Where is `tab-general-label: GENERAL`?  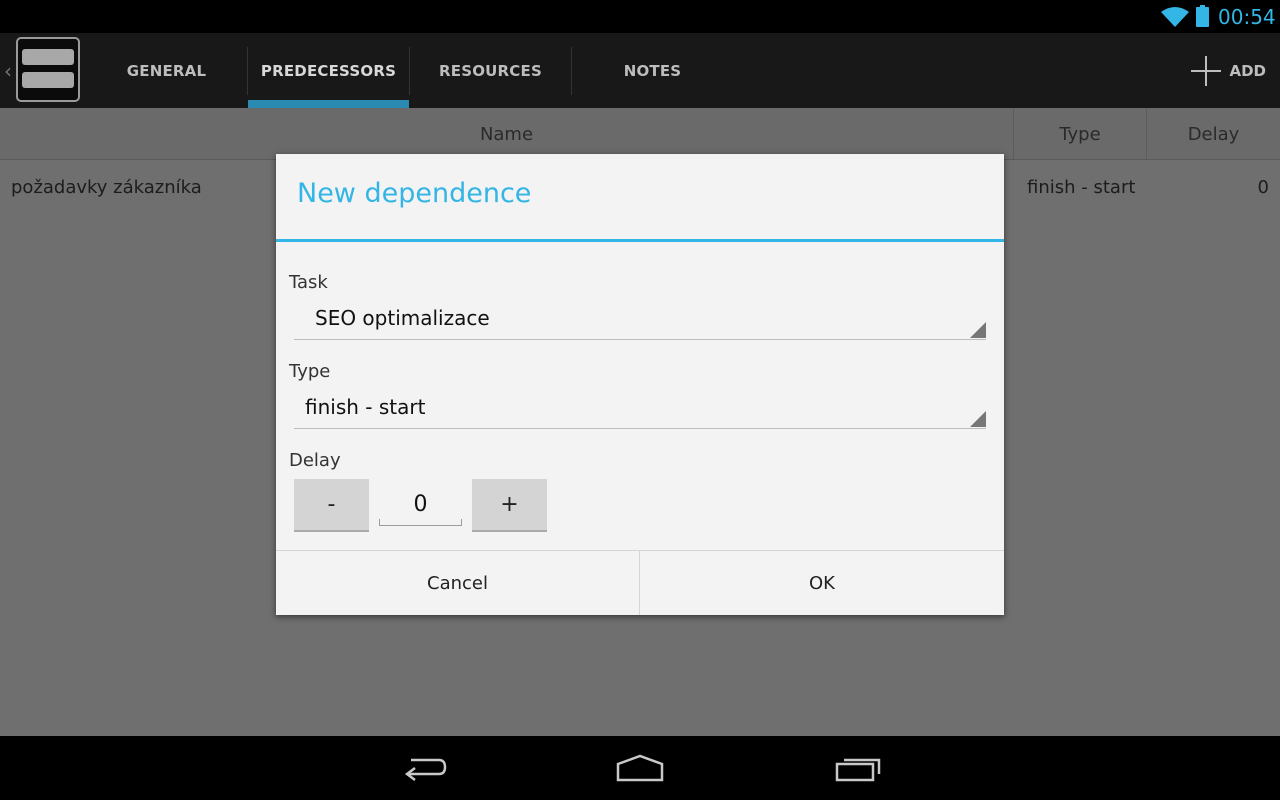
tab-general-label: GENERAL is located at coordinates (166, 70).